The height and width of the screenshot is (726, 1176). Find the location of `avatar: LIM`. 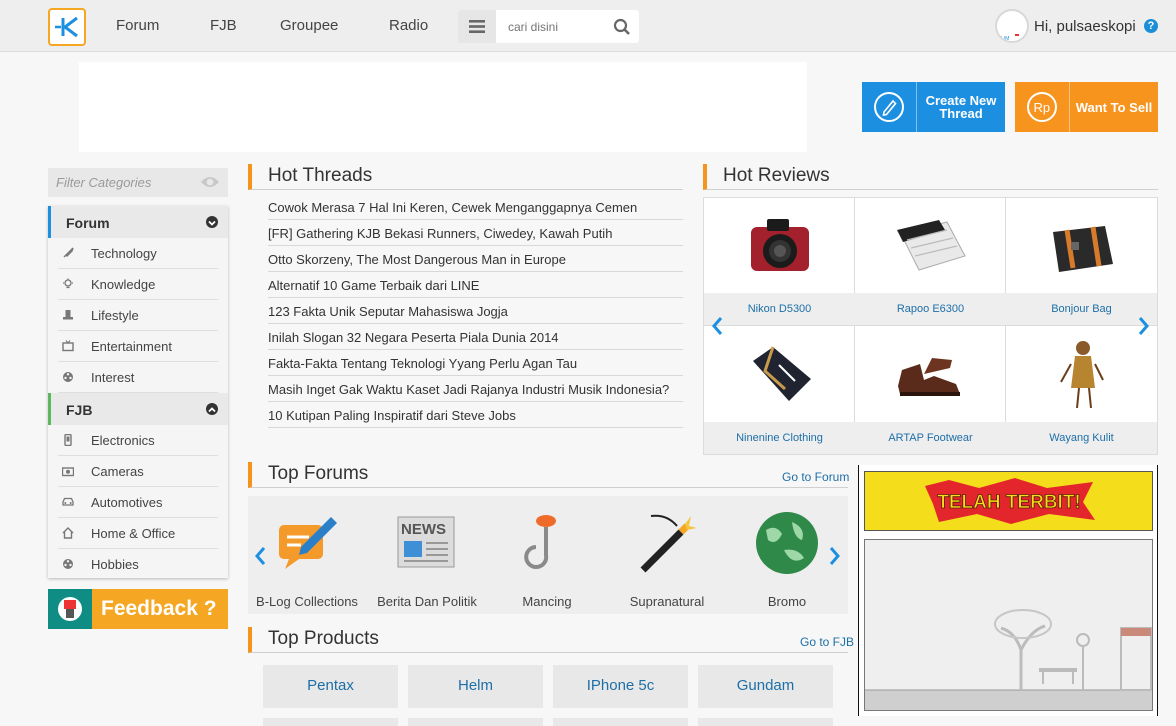

avatar: LIM is located at coordinates (1012, 26).